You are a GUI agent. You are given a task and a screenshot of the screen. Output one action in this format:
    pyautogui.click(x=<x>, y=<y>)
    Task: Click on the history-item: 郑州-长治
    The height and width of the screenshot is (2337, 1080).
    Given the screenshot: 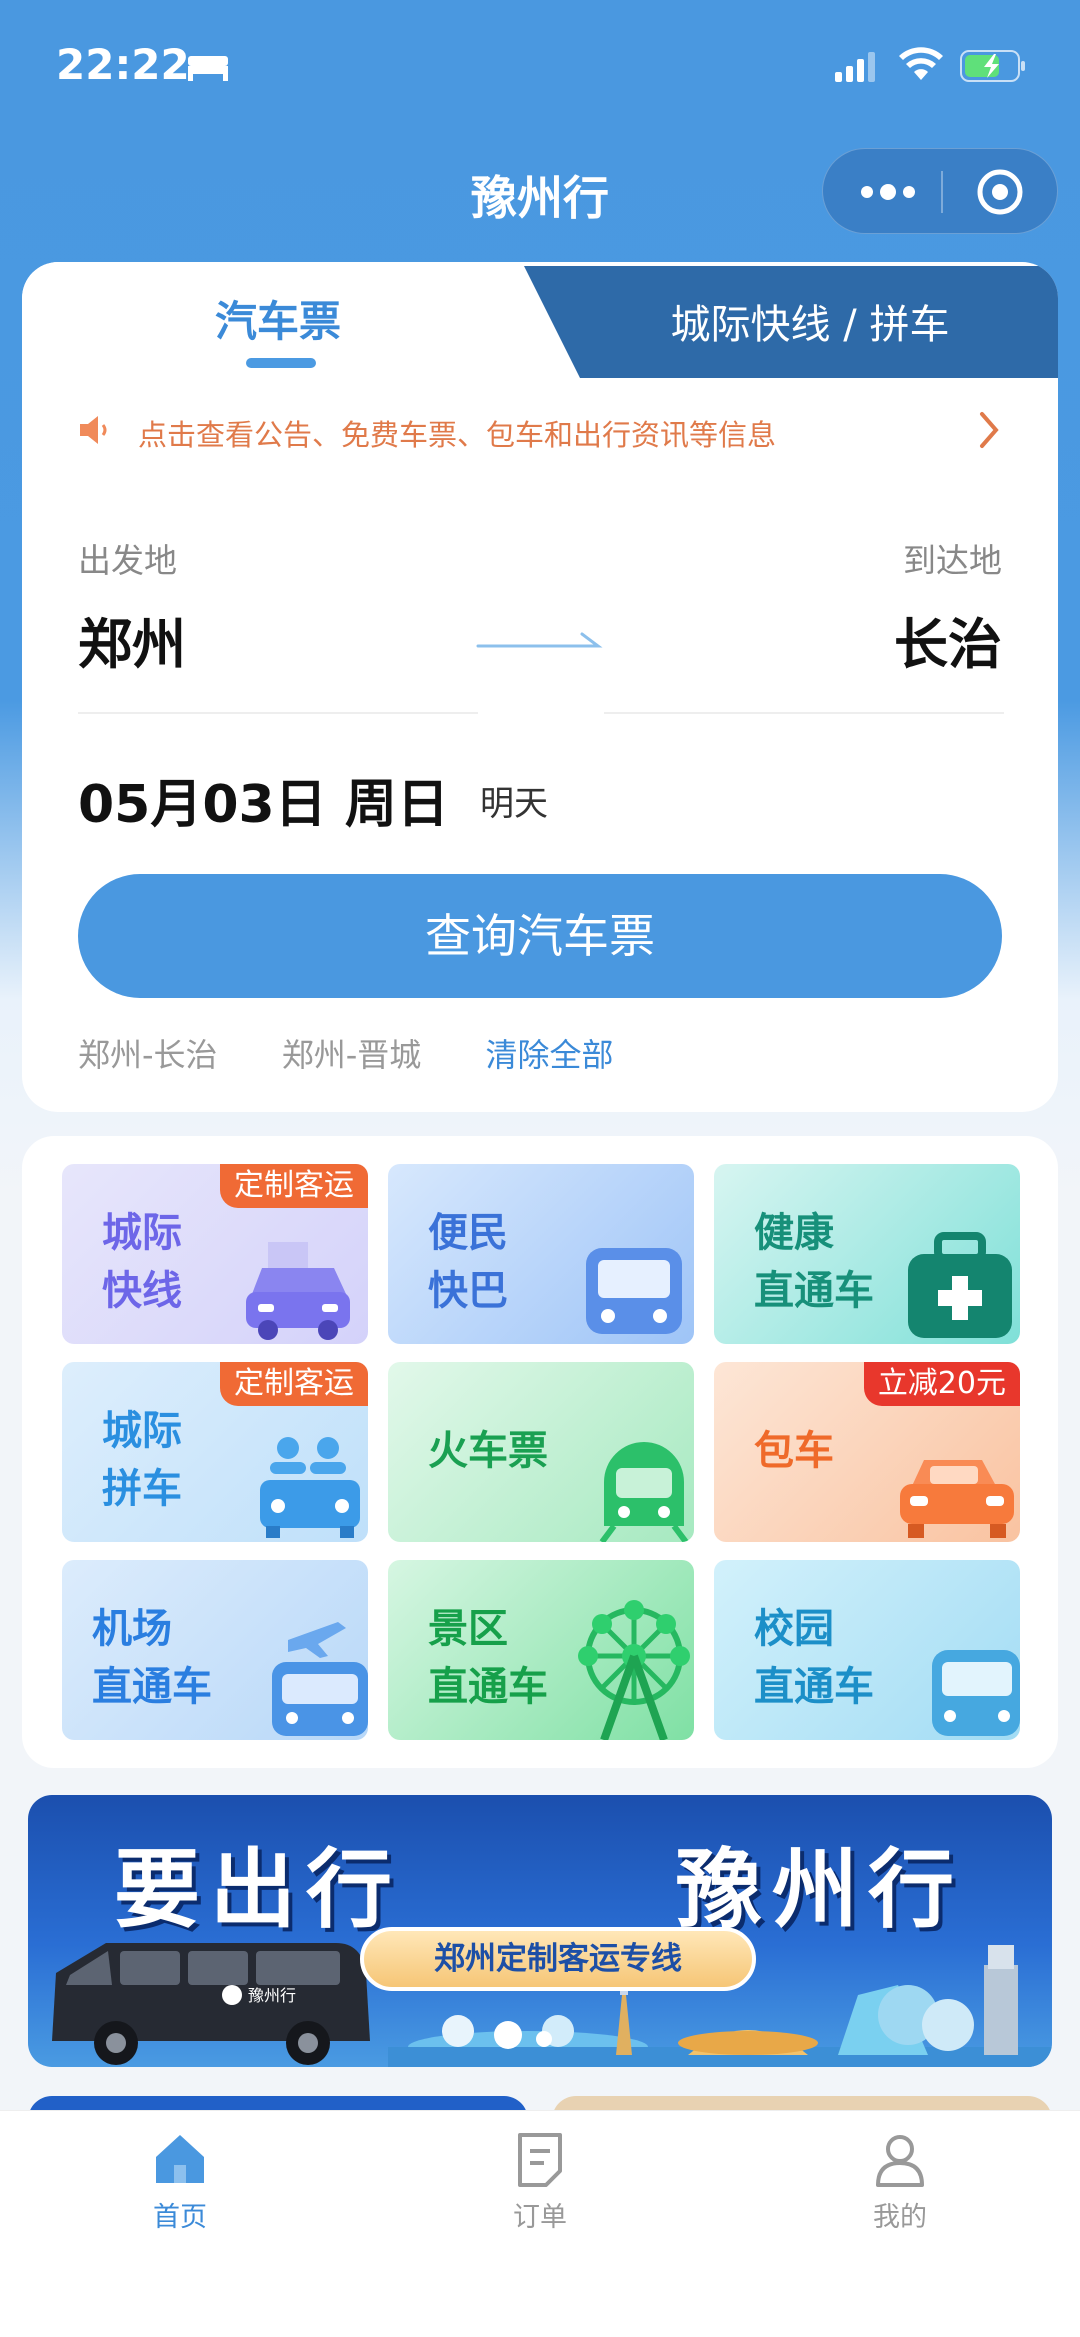 What is the action you would take?
    pyautogui.click(x=148, y=1055)
    